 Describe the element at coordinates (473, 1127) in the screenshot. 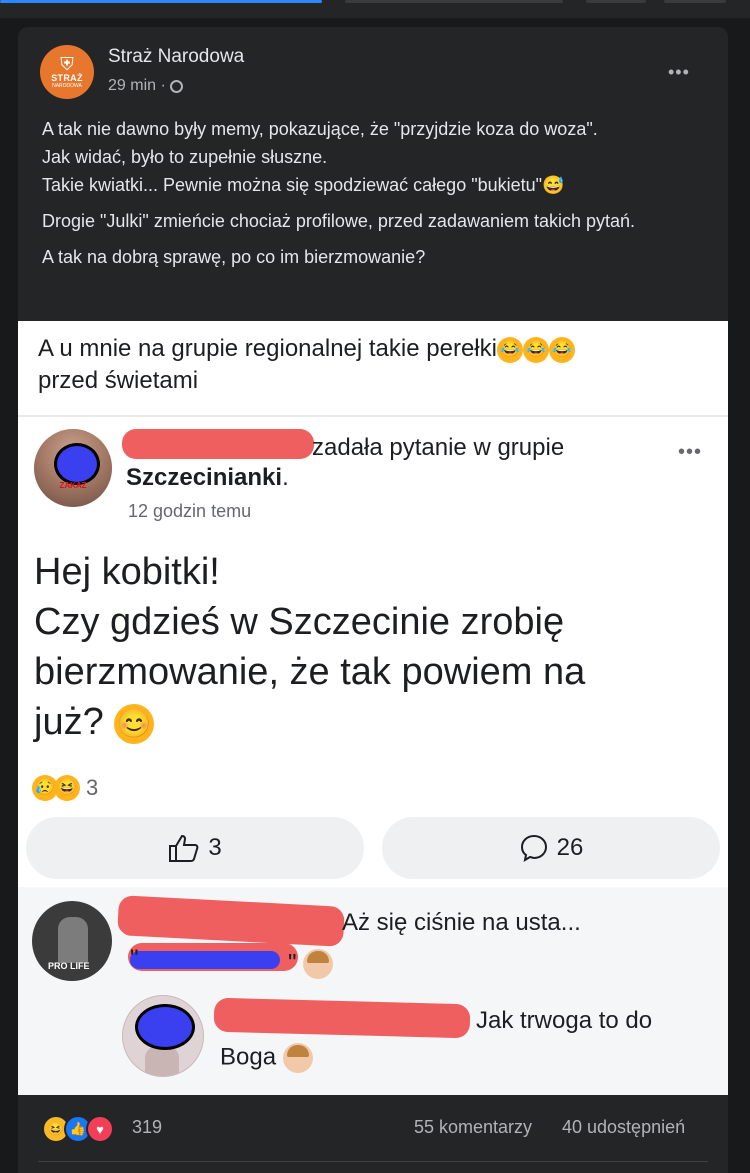

I see `comments-count-link: 55 komentarzy` at that location.